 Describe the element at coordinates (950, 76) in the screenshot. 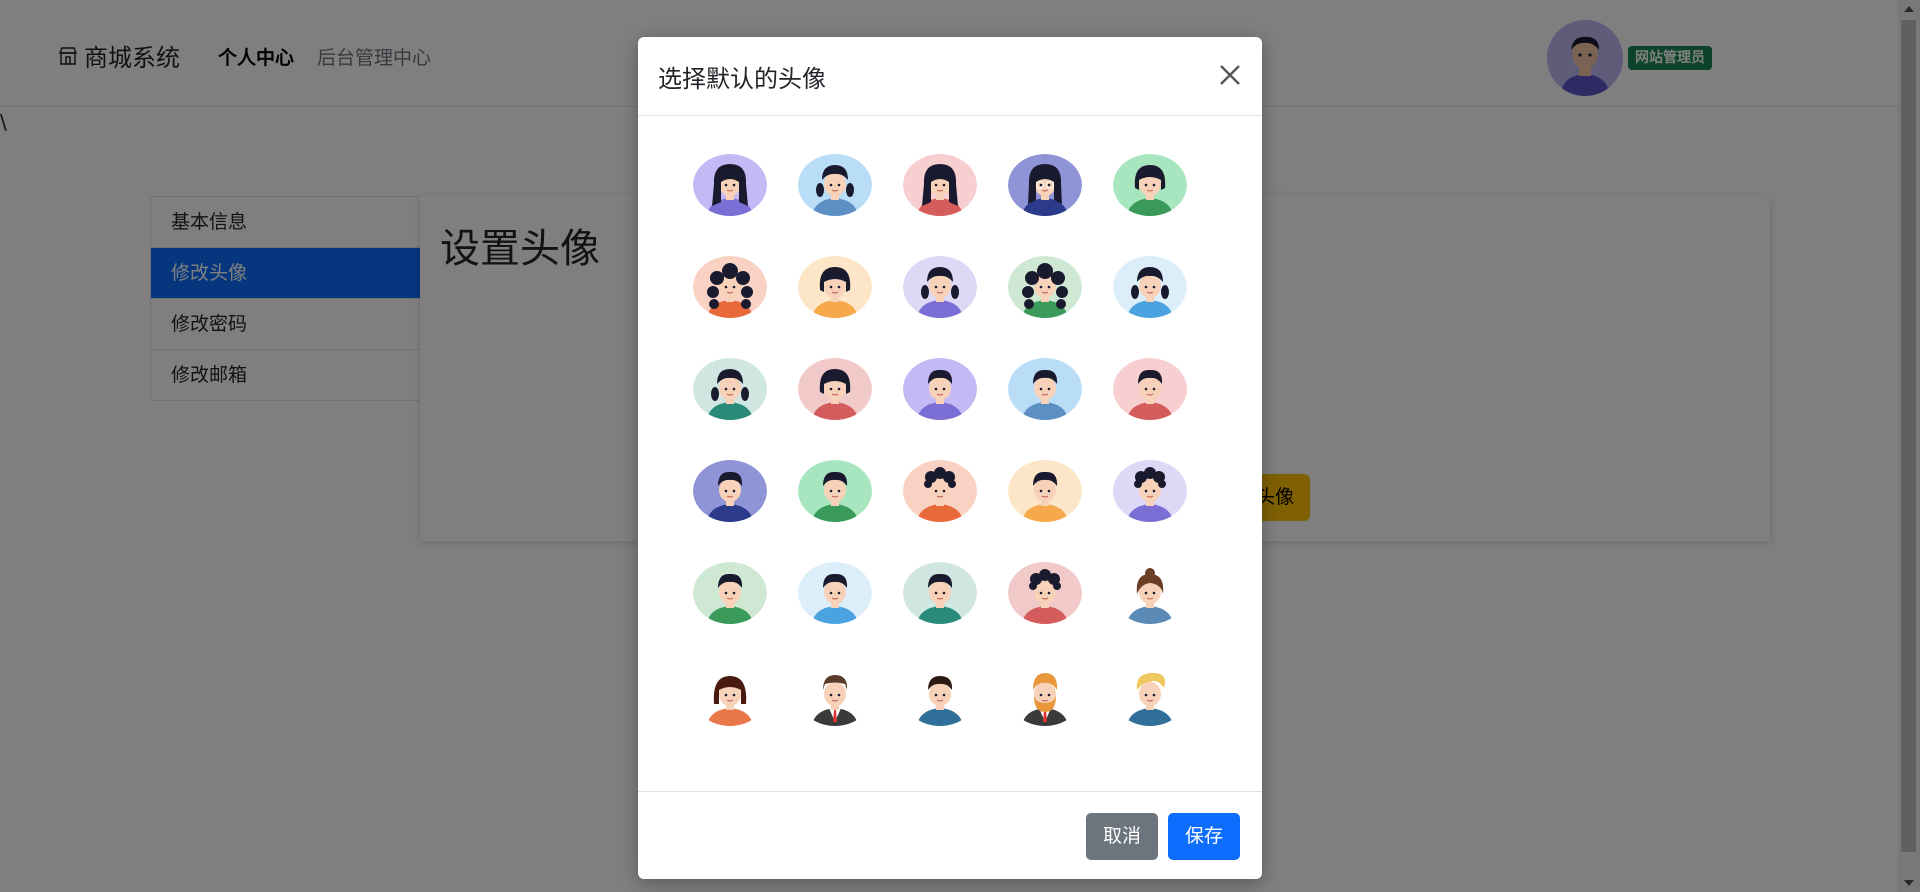

I see `modal-header: 选择默认的头像` at that location.